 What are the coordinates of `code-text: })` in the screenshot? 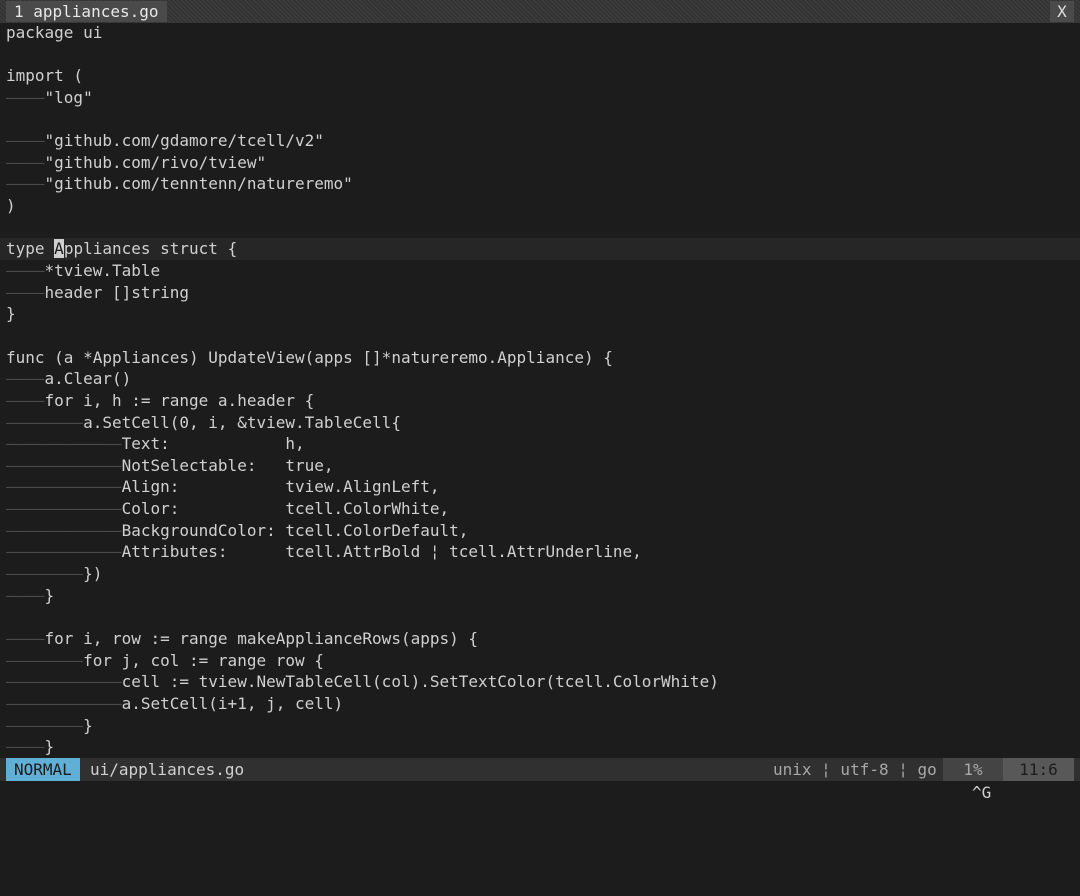 It's located at (93, 574).